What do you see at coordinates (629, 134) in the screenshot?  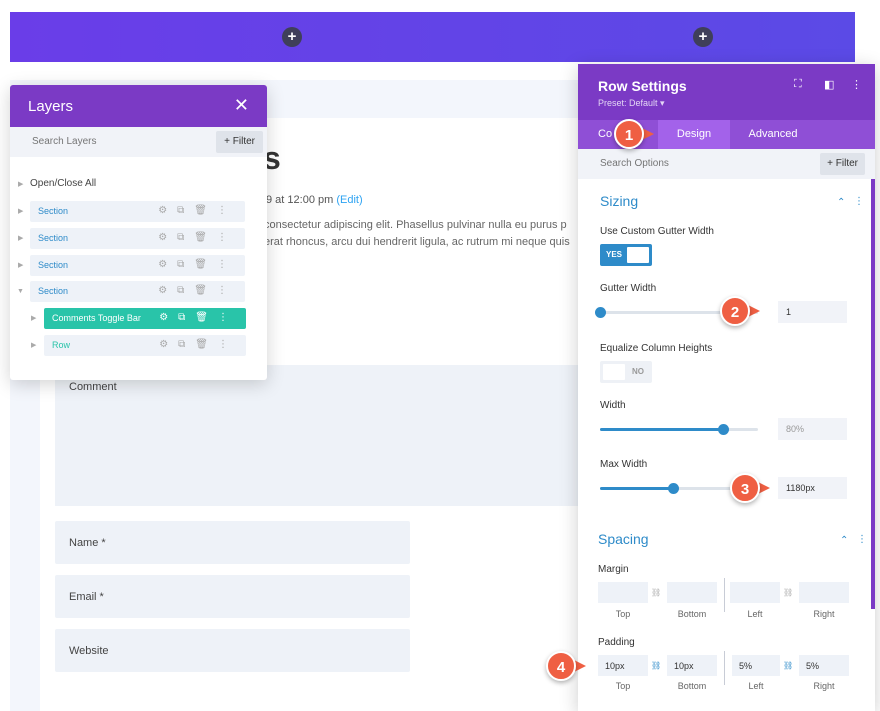 I see `callout-badge-1: 1` at bounding box center [629, 134].